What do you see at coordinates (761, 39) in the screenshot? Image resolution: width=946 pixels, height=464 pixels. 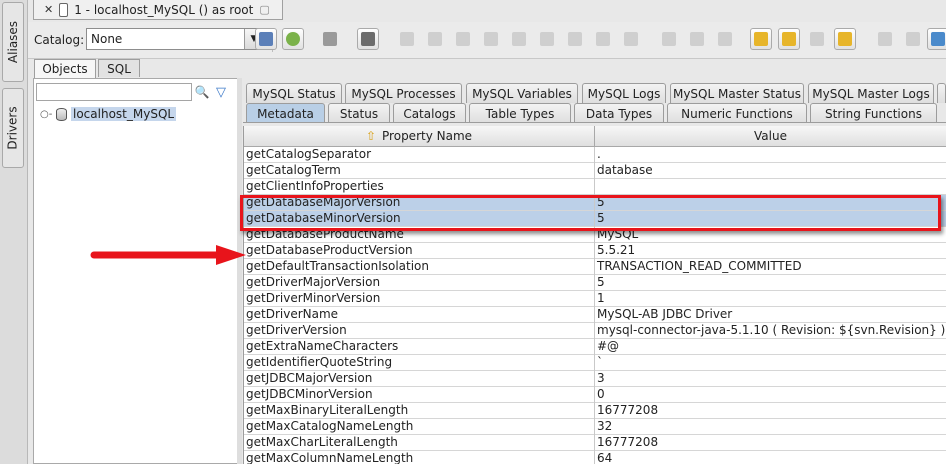 I see `table-button` at bounding box center [761, 39].